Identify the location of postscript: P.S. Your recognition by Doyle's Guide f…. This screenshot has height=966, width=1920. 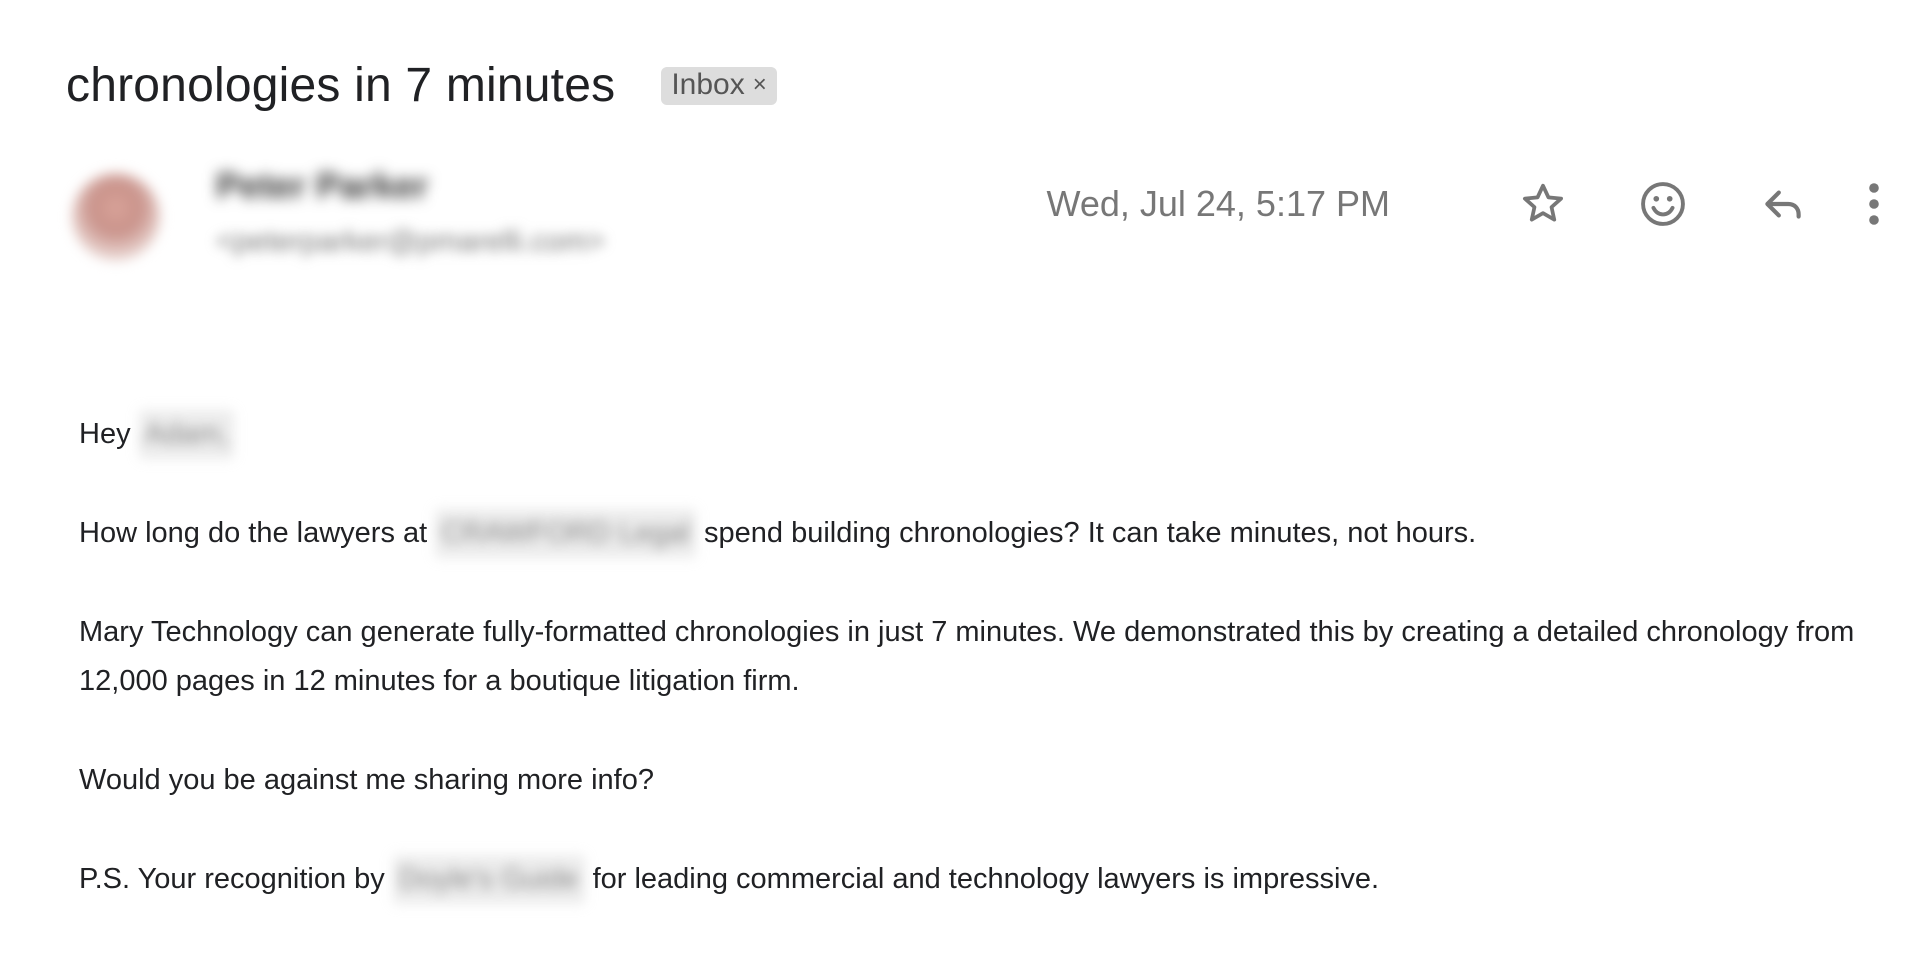
(969, 879).